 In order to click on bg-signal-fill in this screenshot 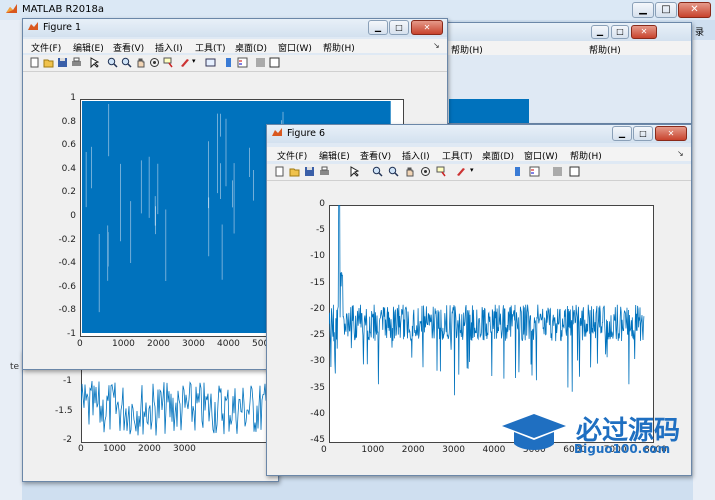, I will do `click(489, 111)`.